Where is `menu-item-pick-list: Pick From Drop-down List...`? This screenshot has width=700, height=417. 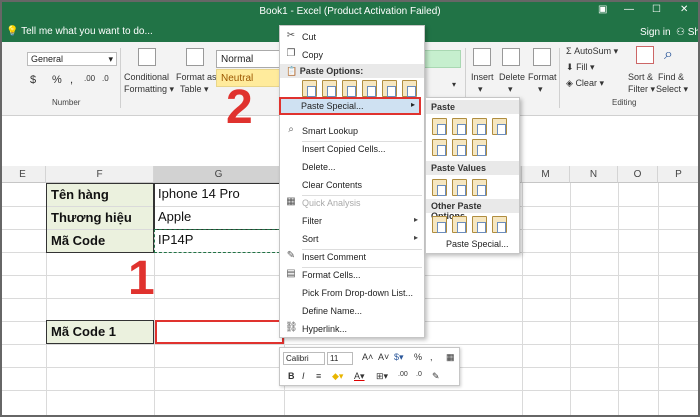
menu-item-pick-list: Pick From Drop-down List... is located at coordinates (352, 293).